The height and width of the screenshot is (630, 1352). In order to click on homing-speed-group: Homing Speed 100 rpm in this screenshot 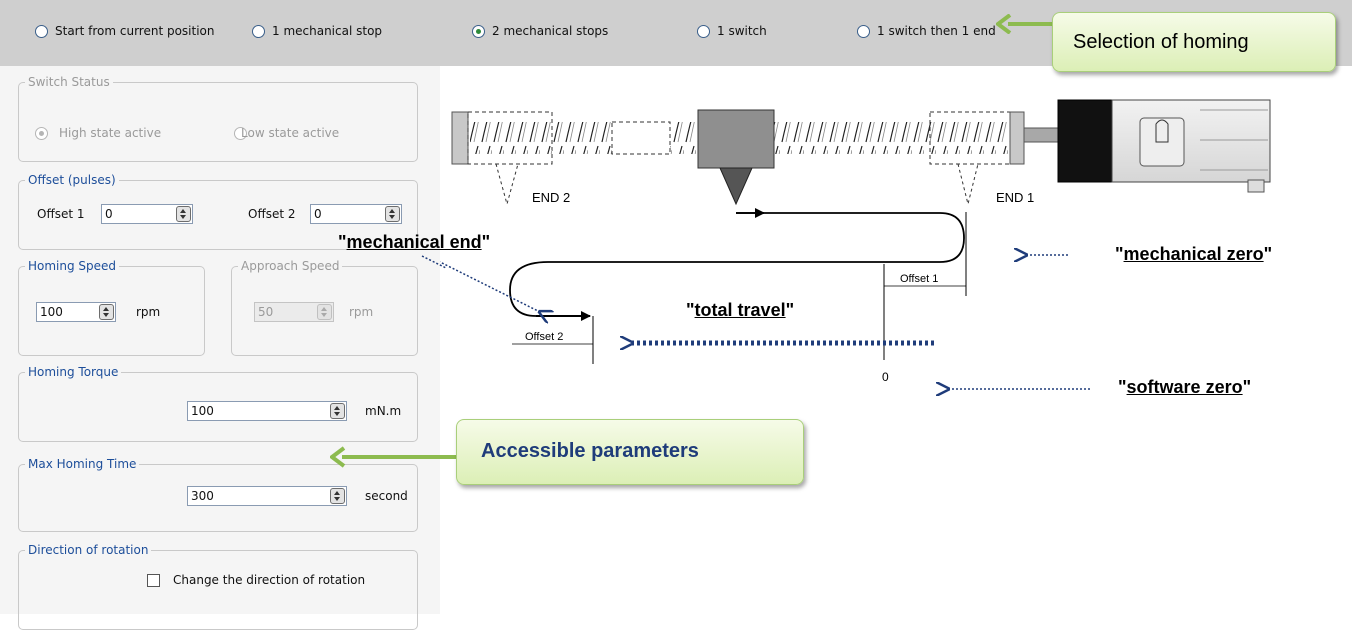, I will do `click(111, 307)`.